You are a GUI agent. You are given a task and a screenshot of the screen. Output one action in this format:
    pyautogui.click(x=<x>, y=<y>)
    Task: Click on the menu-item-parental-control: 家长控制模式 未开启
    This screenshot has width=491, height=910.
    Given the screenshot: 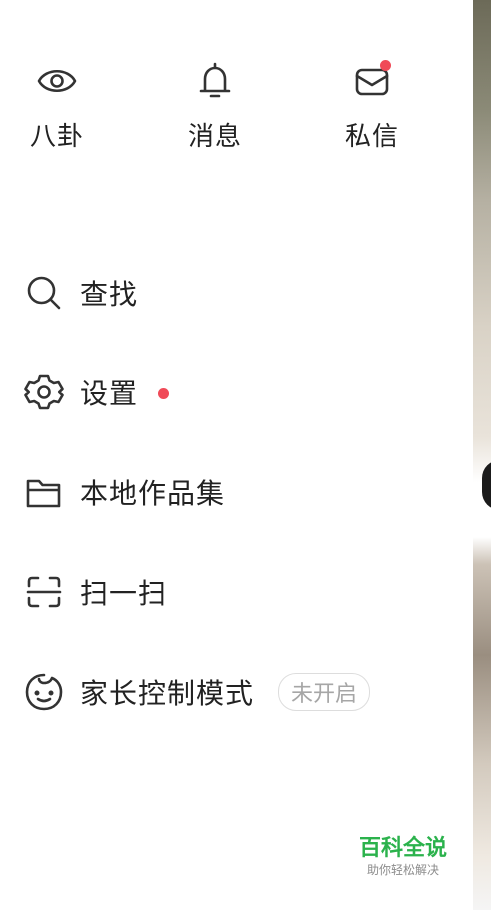 What is the action you would take?
    pyautogui.click(x=197, y=692)
    